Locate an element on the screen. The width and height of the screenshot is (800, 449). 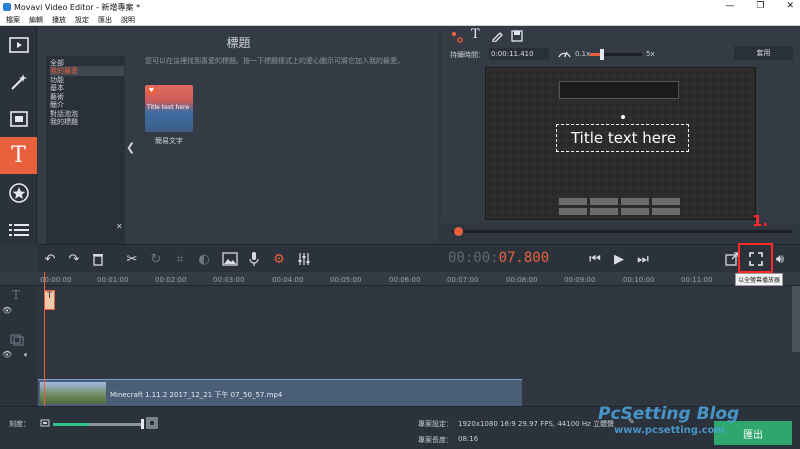
crop-icon: ⌗ is located at coordinates (180, 259).